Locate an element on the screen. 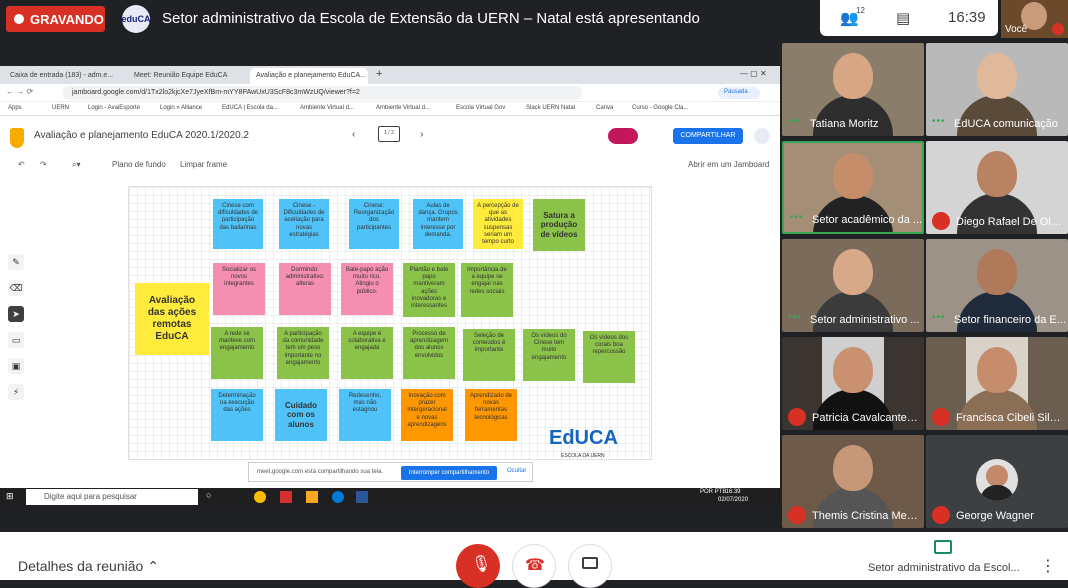 The image size is (1068, 588). image-icon: ▣ is located at coordinates (16, 366).